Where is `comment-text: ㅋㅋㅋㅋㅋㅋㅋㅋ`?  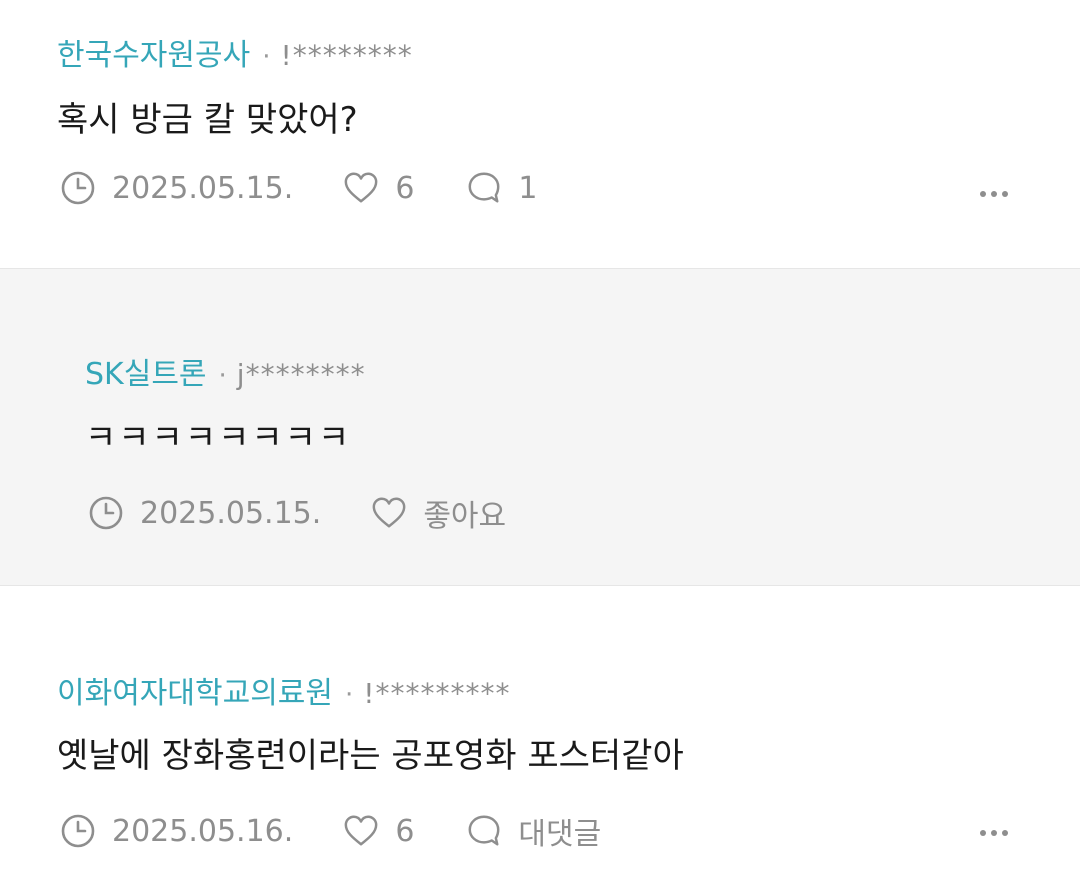
comment-text: ㅋㅋㅋㅋㅋㅋㅋㅋ is located at coordinates (218, 438).